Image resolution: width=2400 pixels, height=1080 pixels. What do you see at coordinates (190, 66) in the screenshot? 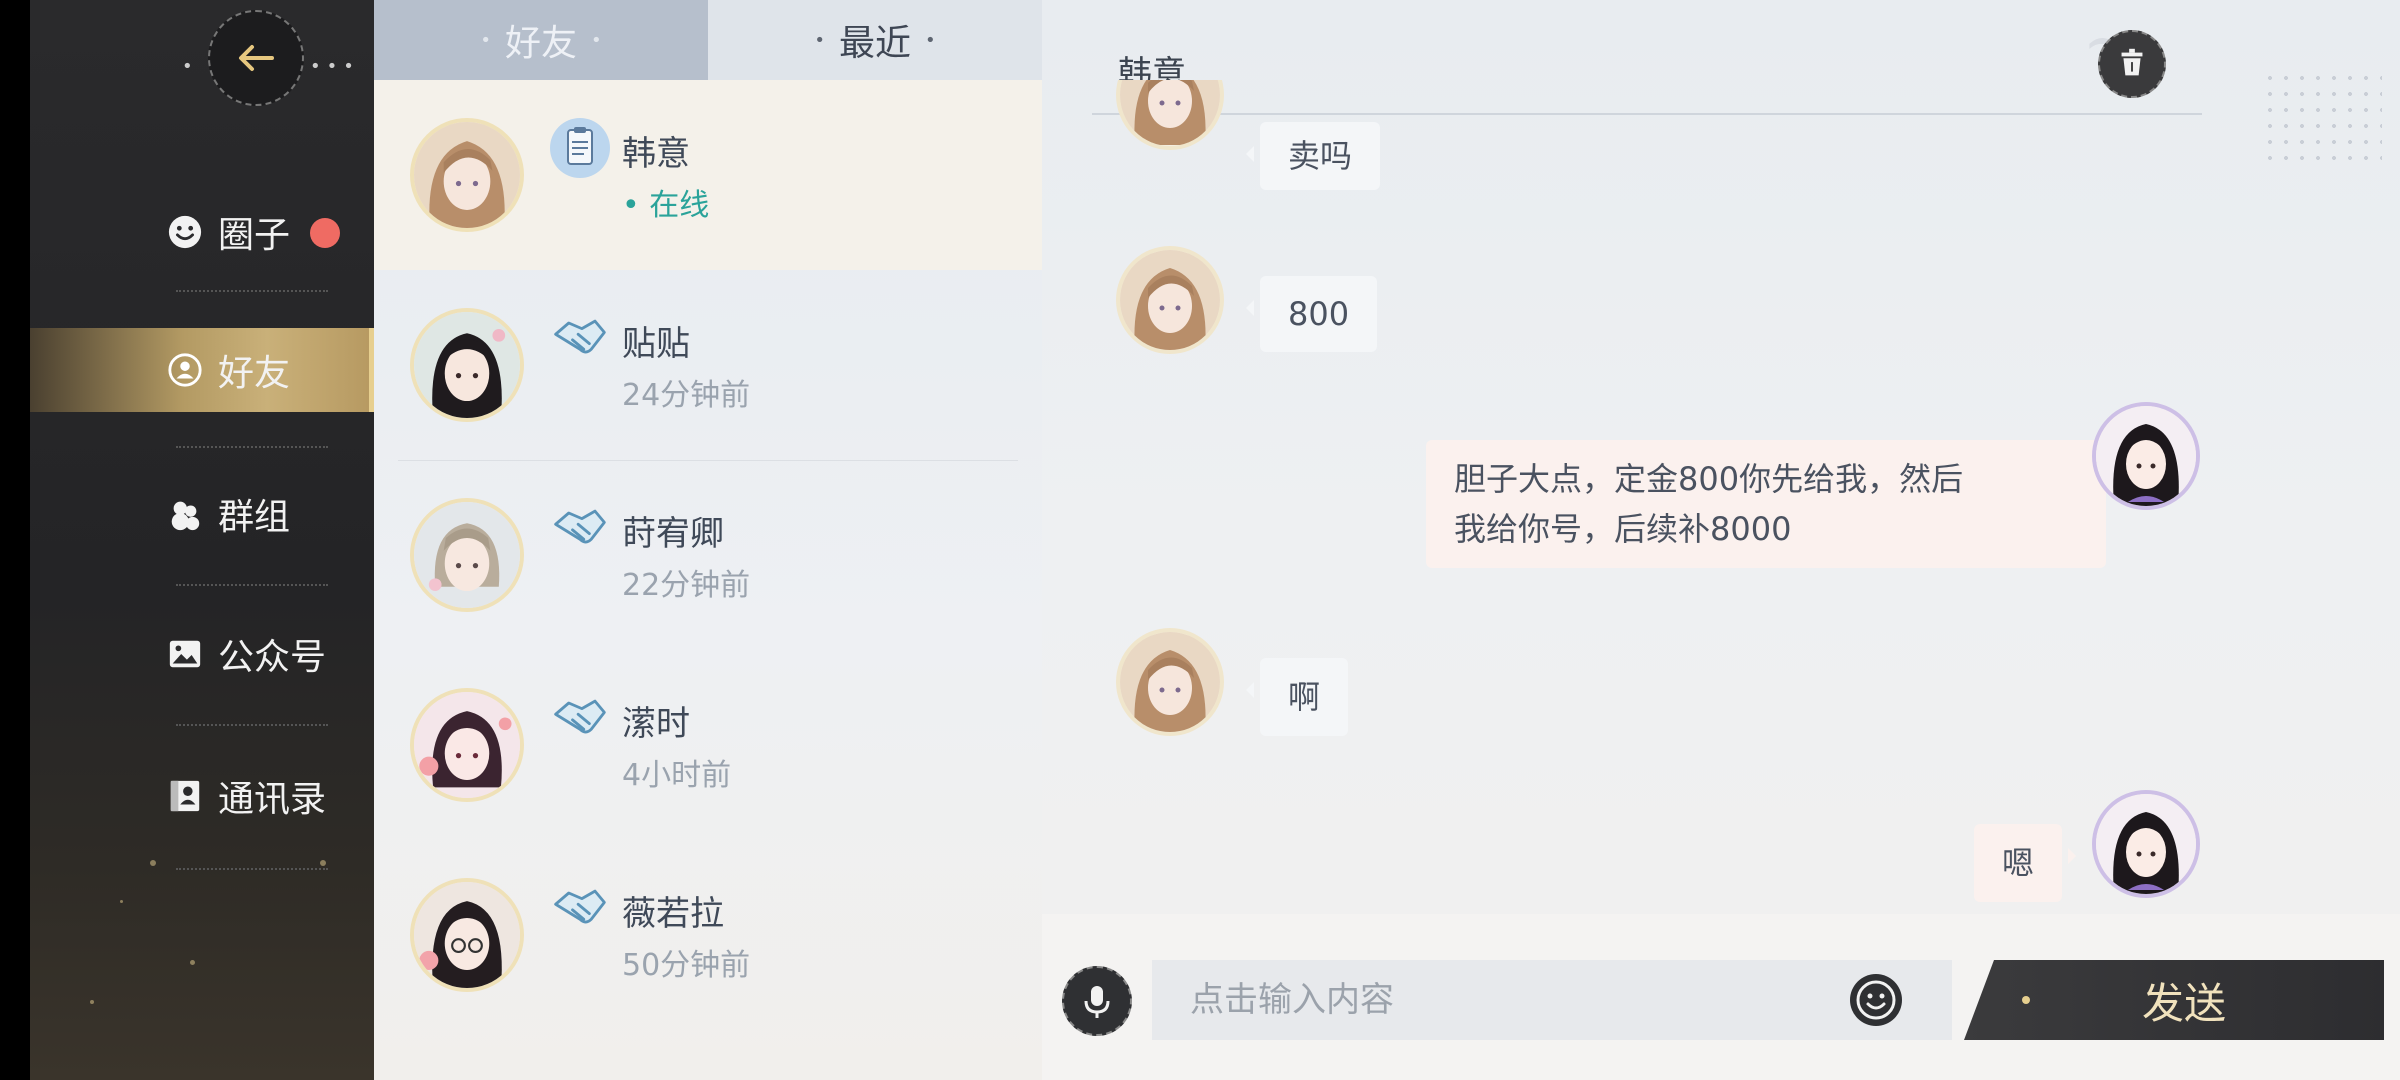
I see `back-dots-left: •` at bounding box center [190, 66].